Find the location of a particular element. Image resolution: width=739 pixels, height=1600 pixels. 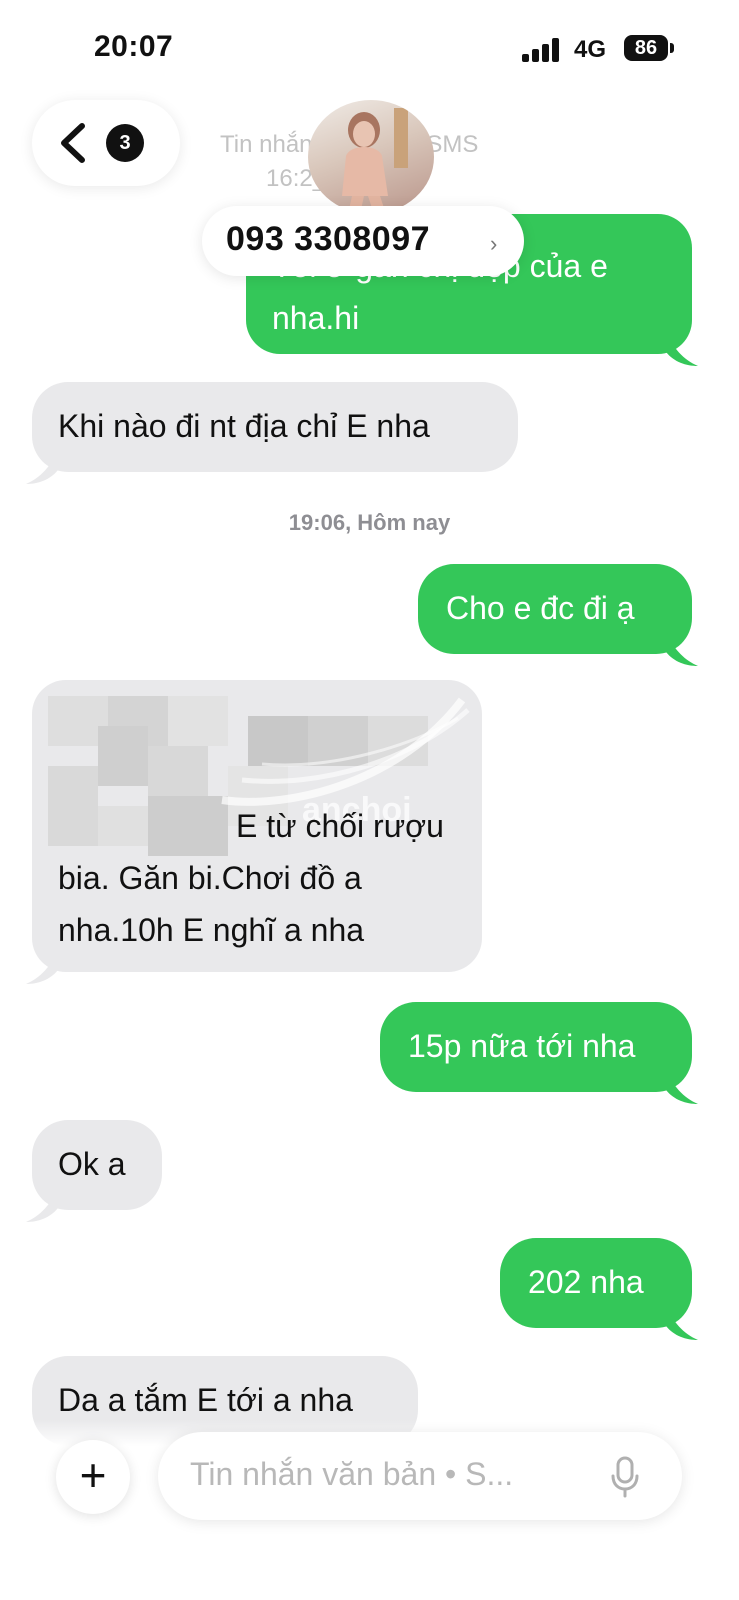

status-time: 20:07 is located at coordinates (134, 46).